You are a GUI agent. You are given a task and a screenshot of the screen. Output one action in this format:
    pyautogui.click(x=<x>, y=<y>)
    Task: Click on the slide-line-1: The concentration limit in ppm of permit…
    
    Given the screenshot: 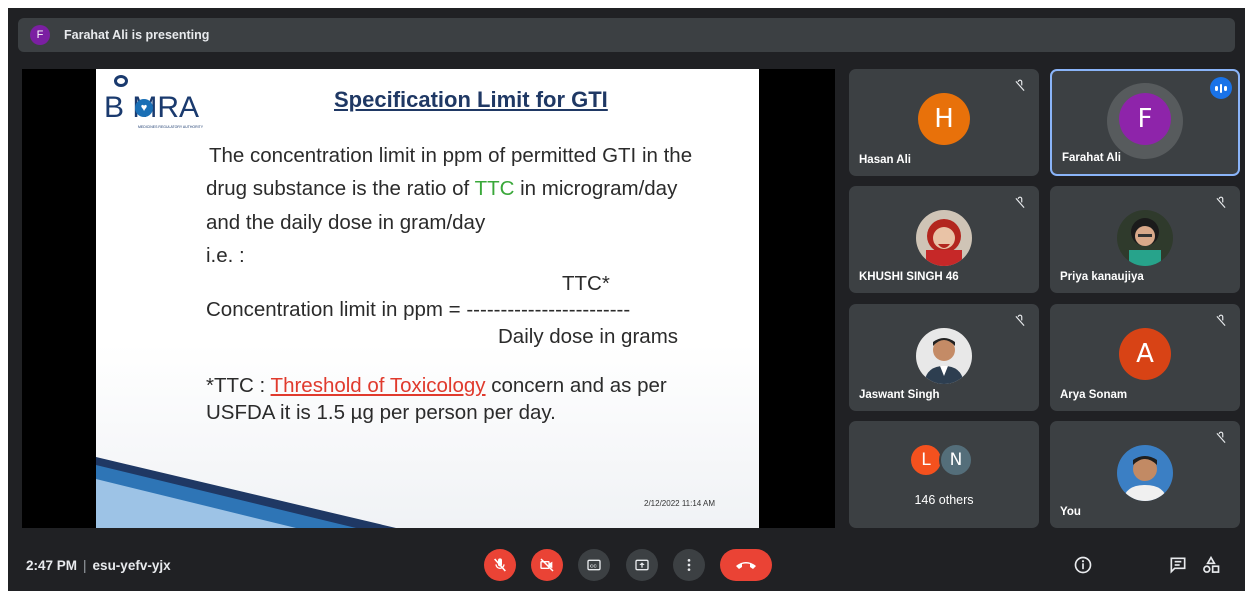 What is the action you would take?
    pyautogui.click(x=451, y=155)
    